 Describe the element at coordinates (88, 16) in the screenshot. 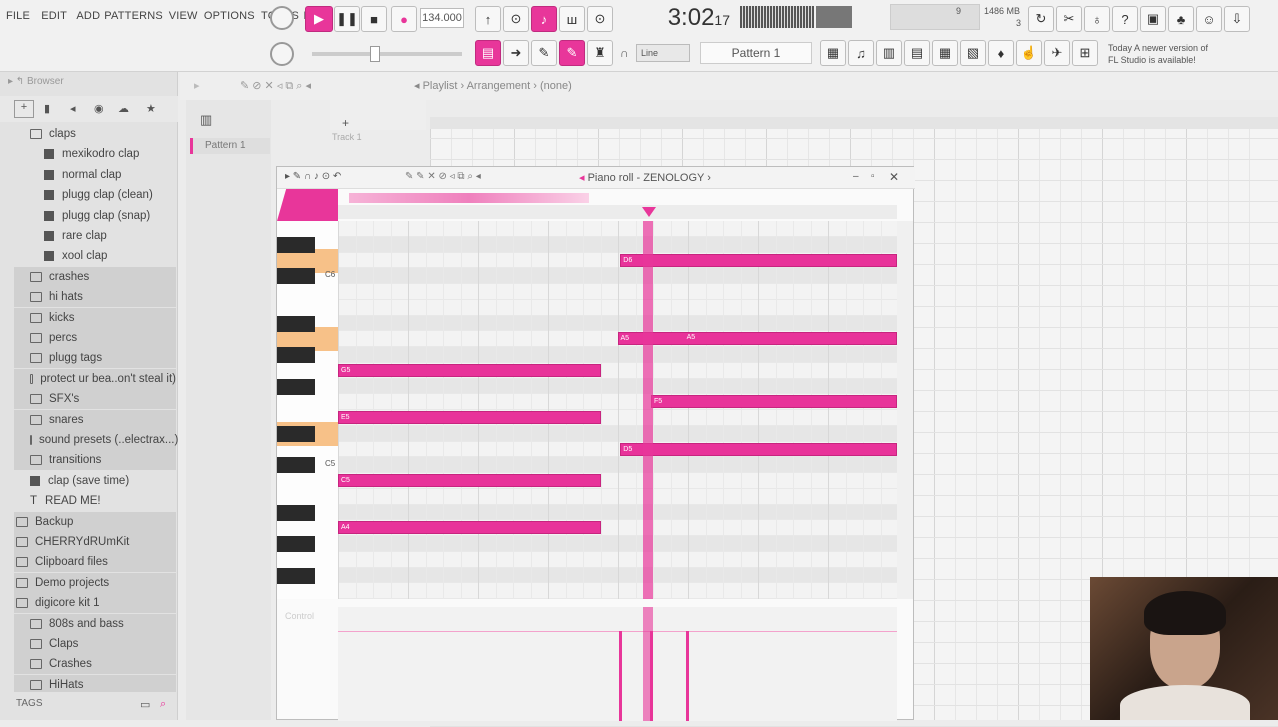

I see `menu-add: ADD` at that location.